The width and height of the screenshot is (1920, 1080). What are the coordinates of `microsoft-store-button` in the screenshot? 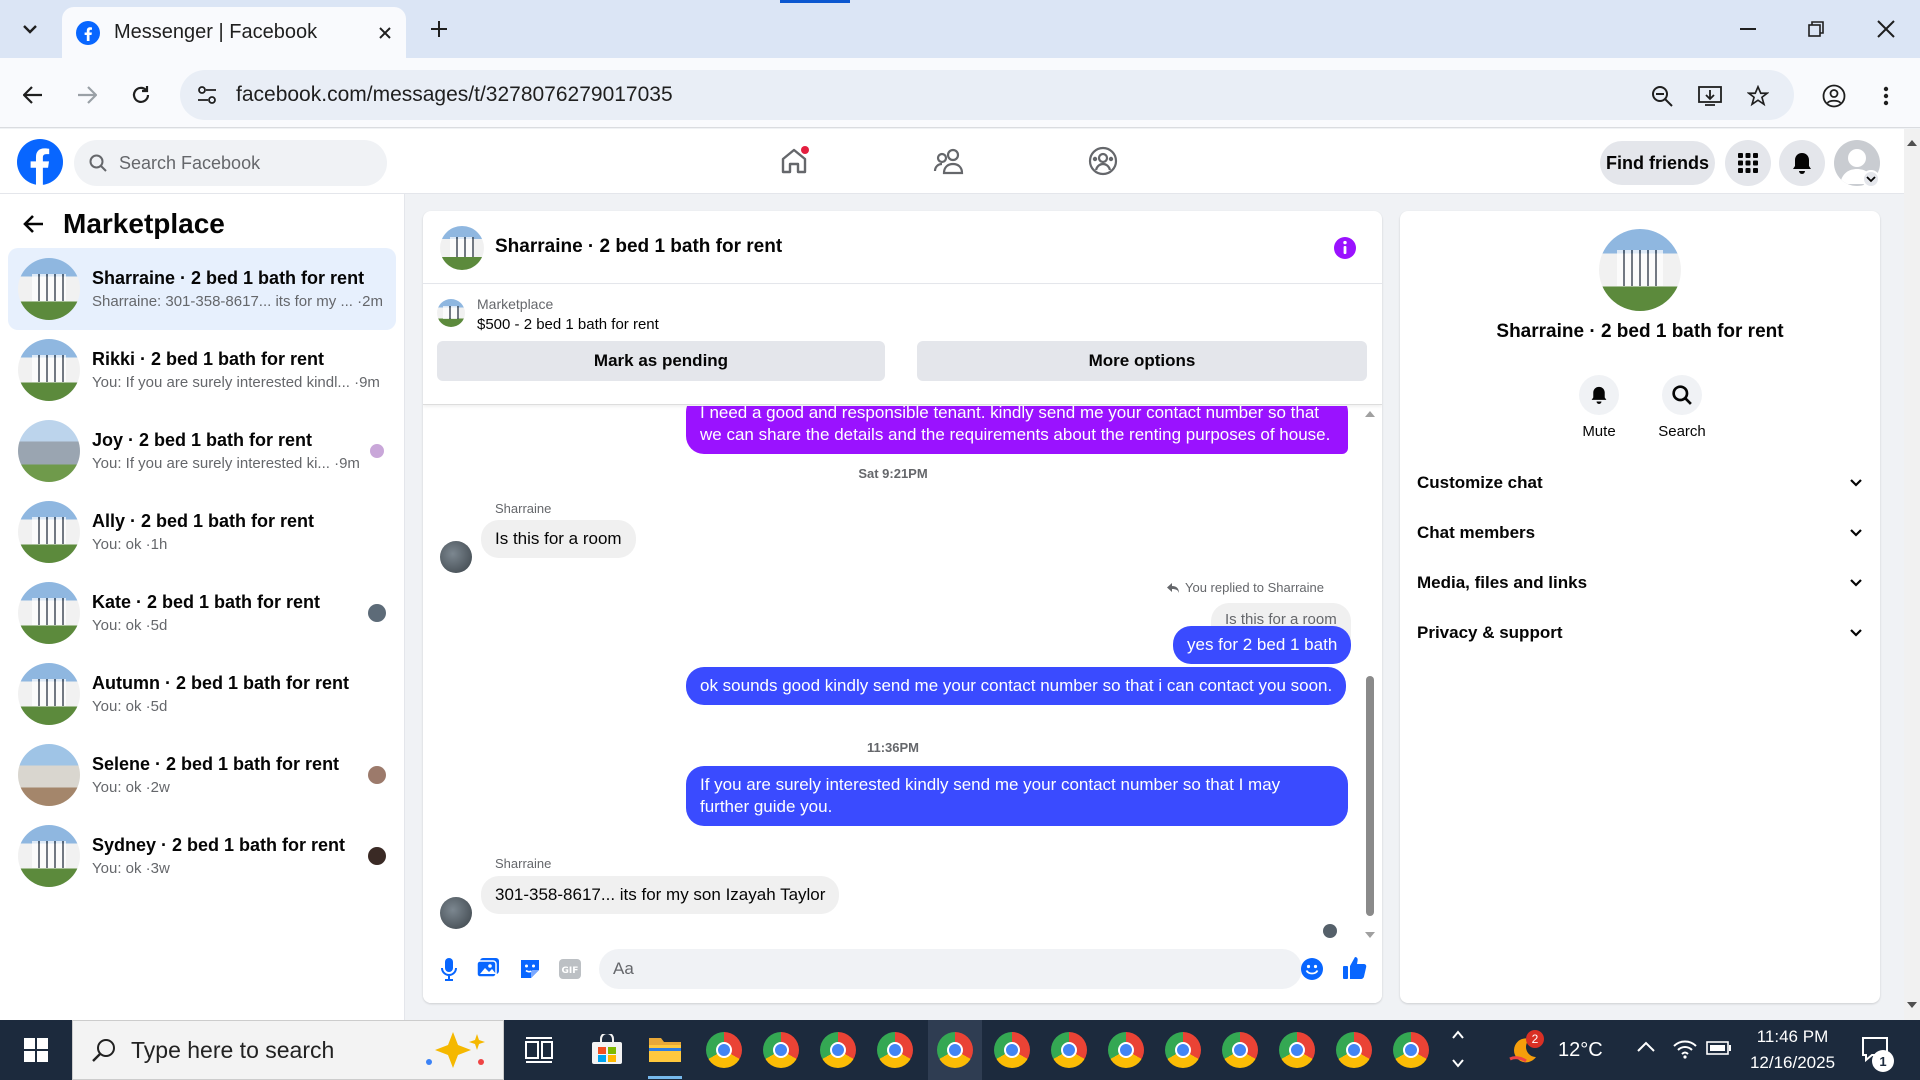 It's located at (607, 1050).